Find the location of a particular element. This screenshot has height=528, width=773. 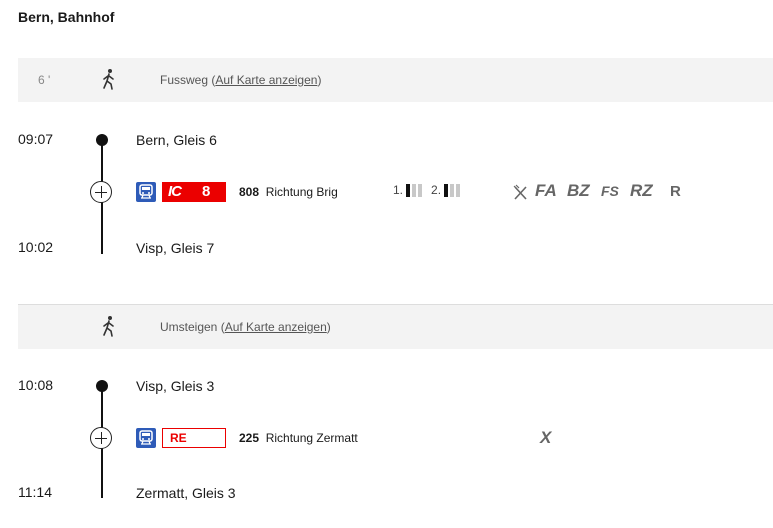

arrival-time: 11:14 is located at coordinates (35, 492).